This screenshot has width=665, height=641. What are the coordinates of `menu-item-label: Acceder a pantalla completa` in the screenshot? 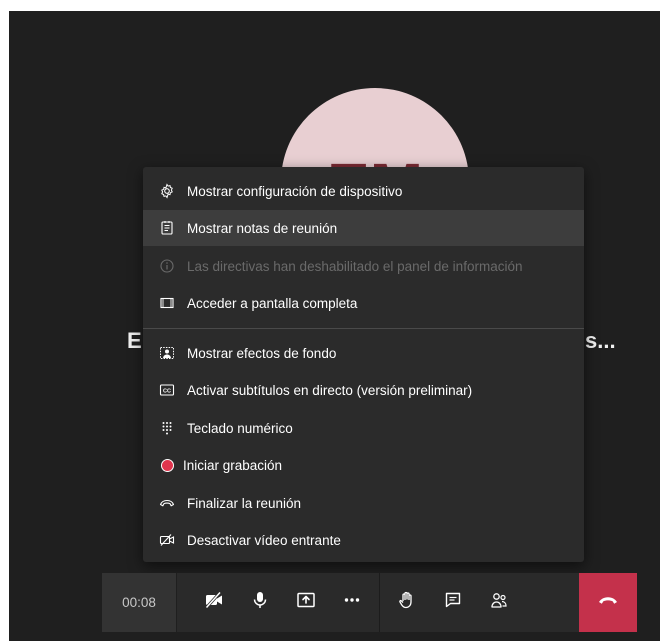 It's located at (272, 303).